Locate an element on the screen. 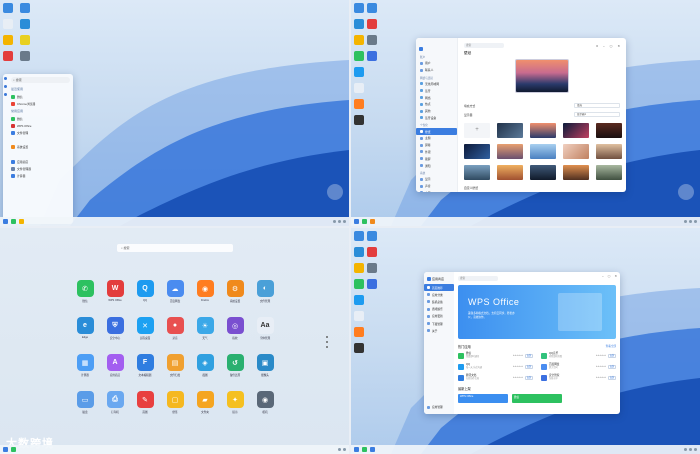 This screenshot has height=454, width=700. folder-blue-icon is located at coordinates (372, 8).